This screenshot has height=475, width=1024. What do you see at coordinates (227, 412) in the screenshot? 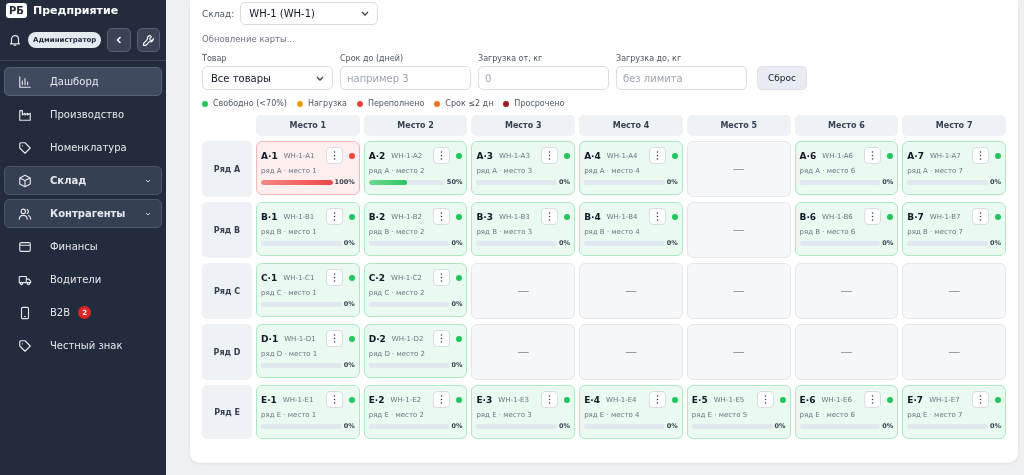
I see `row-header: Ряд E` at bounding box center [227, 412].